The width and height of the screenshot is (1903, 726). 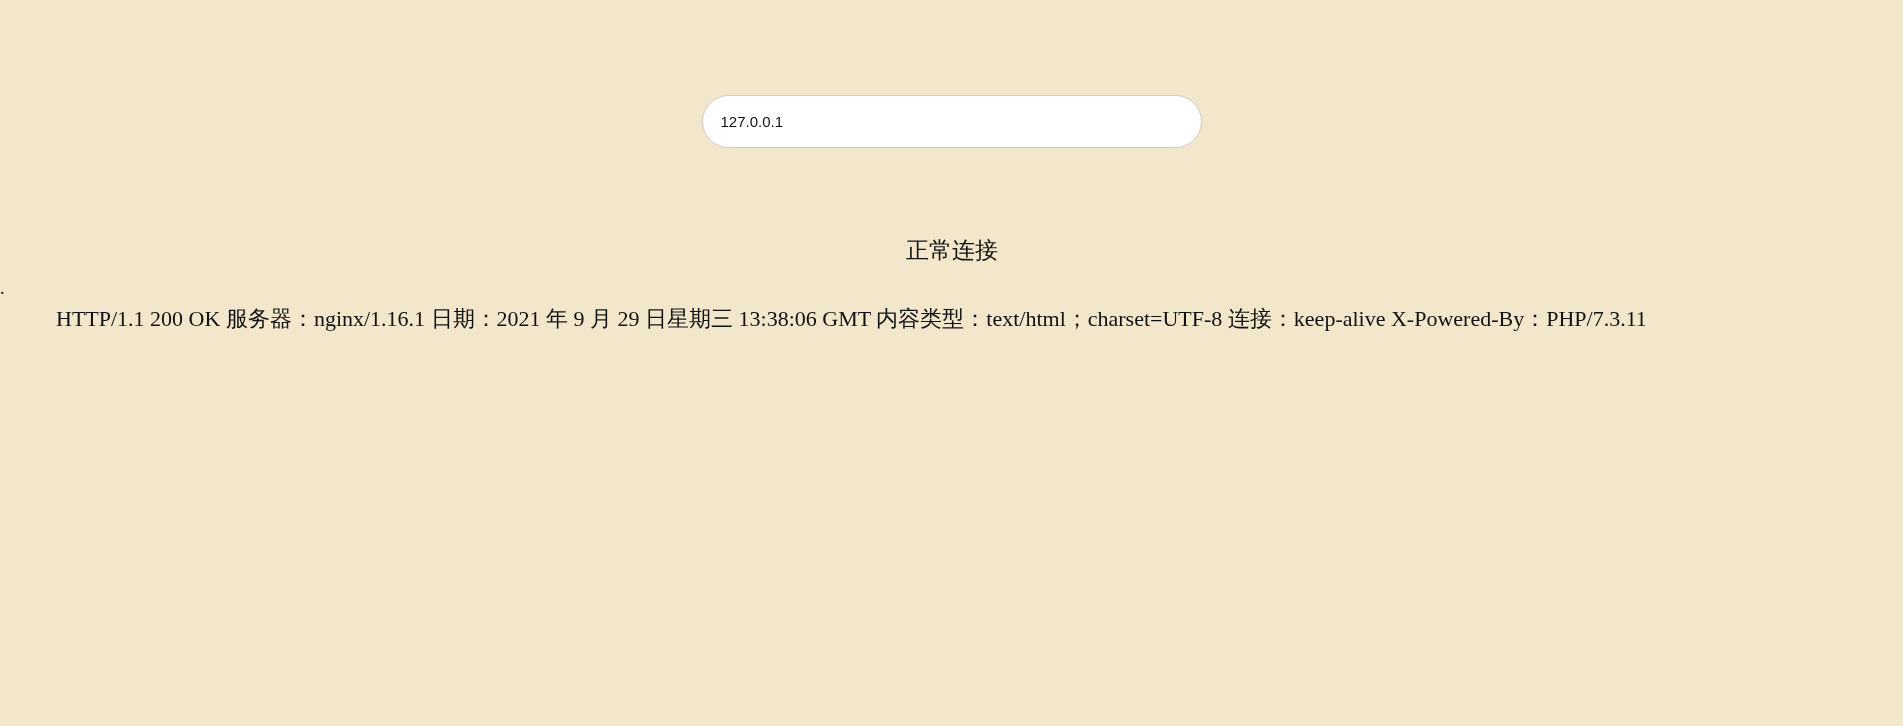 What do you see at coordinates (951, 121) in the screenshot?
I see `address-field: 127.0.0.1` at bounding box center [951, 121].